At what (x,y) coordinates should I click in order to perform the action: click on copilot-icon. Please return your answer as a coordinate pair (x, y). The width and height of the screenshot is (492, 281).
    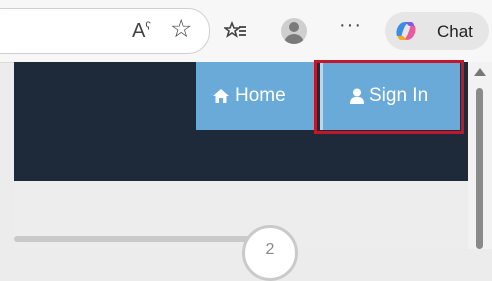
    Looking at the image, I should click on (406, 31).